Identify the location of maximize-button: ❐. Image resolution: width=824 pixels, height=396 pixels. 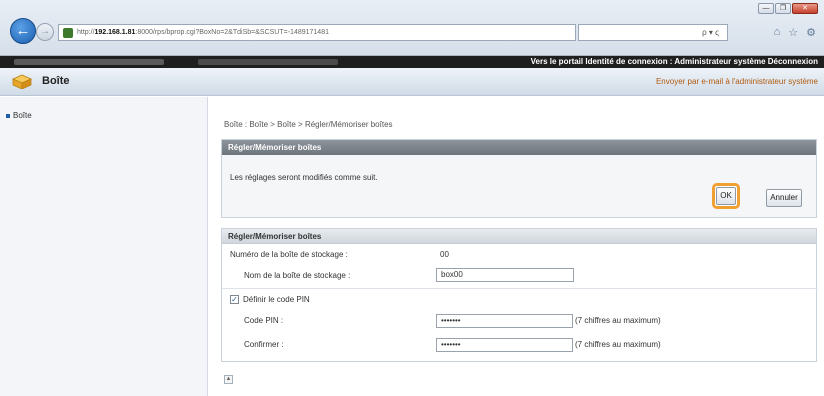
(783, 8).